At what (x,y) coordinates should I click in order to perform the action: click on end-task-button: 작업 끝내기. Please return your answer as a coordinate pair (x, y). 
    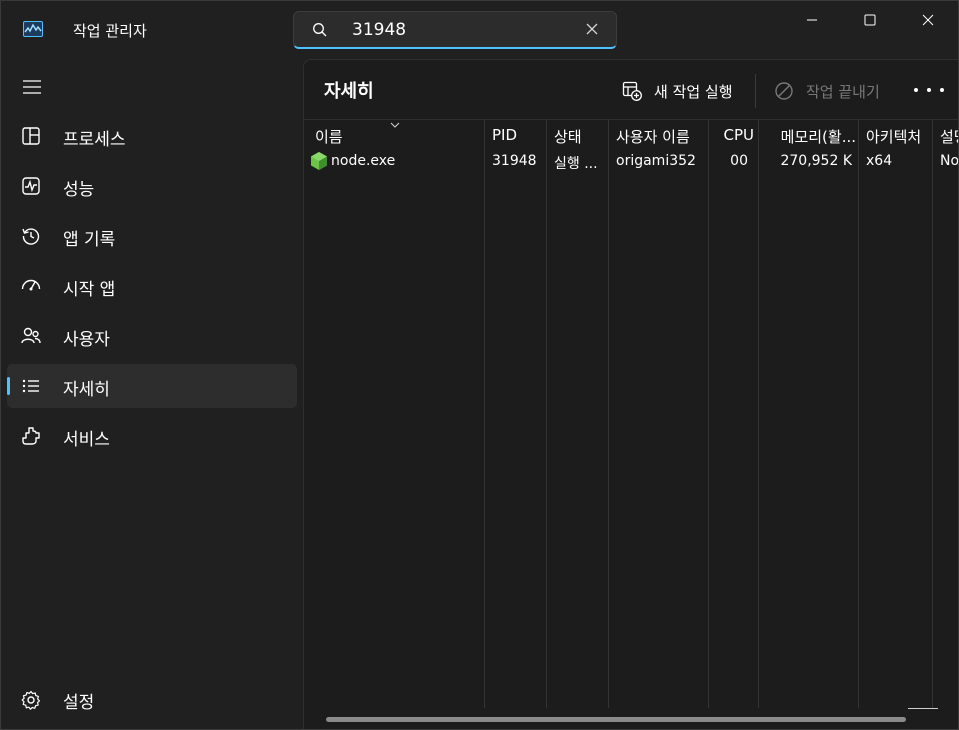
    Looking at the image, I should click on (827, 91).